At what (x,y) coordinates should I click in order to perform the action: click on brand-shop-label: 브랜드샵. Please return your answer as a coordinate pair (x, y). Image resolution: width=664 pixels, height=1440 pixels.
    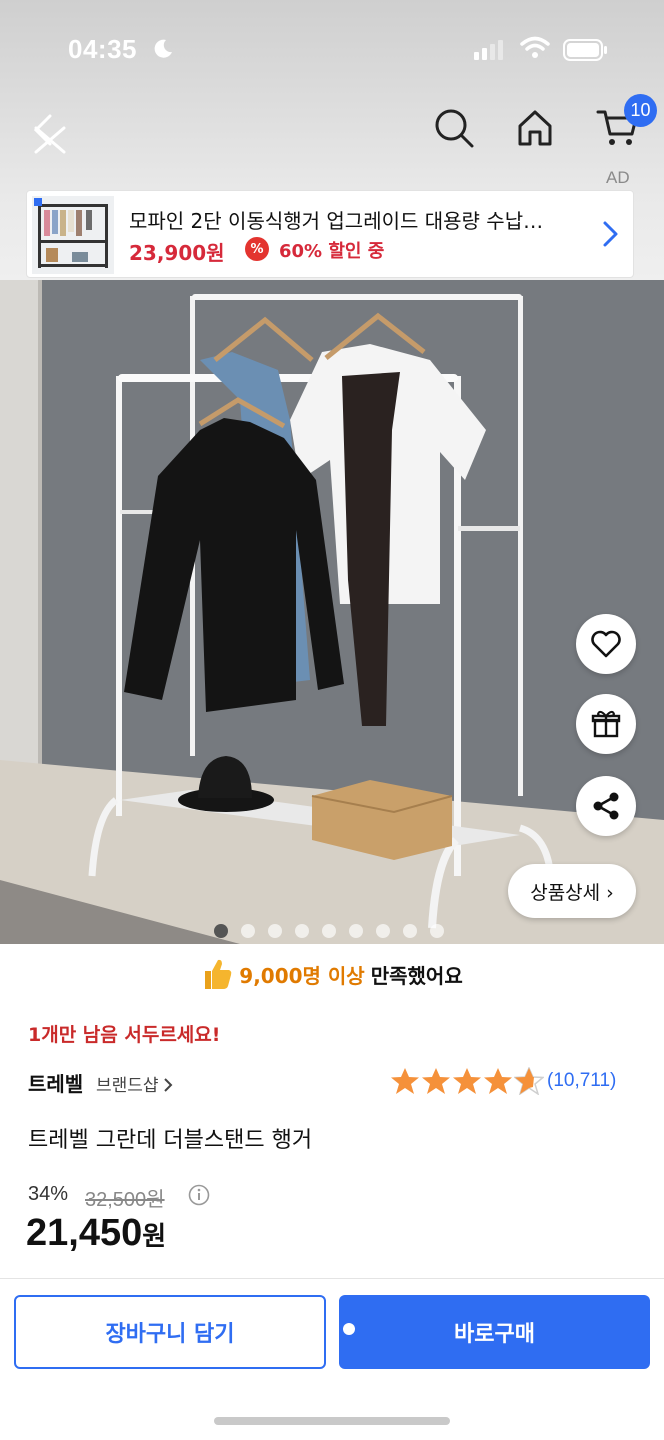
    Looking at the image, I should click on (127, 1086).